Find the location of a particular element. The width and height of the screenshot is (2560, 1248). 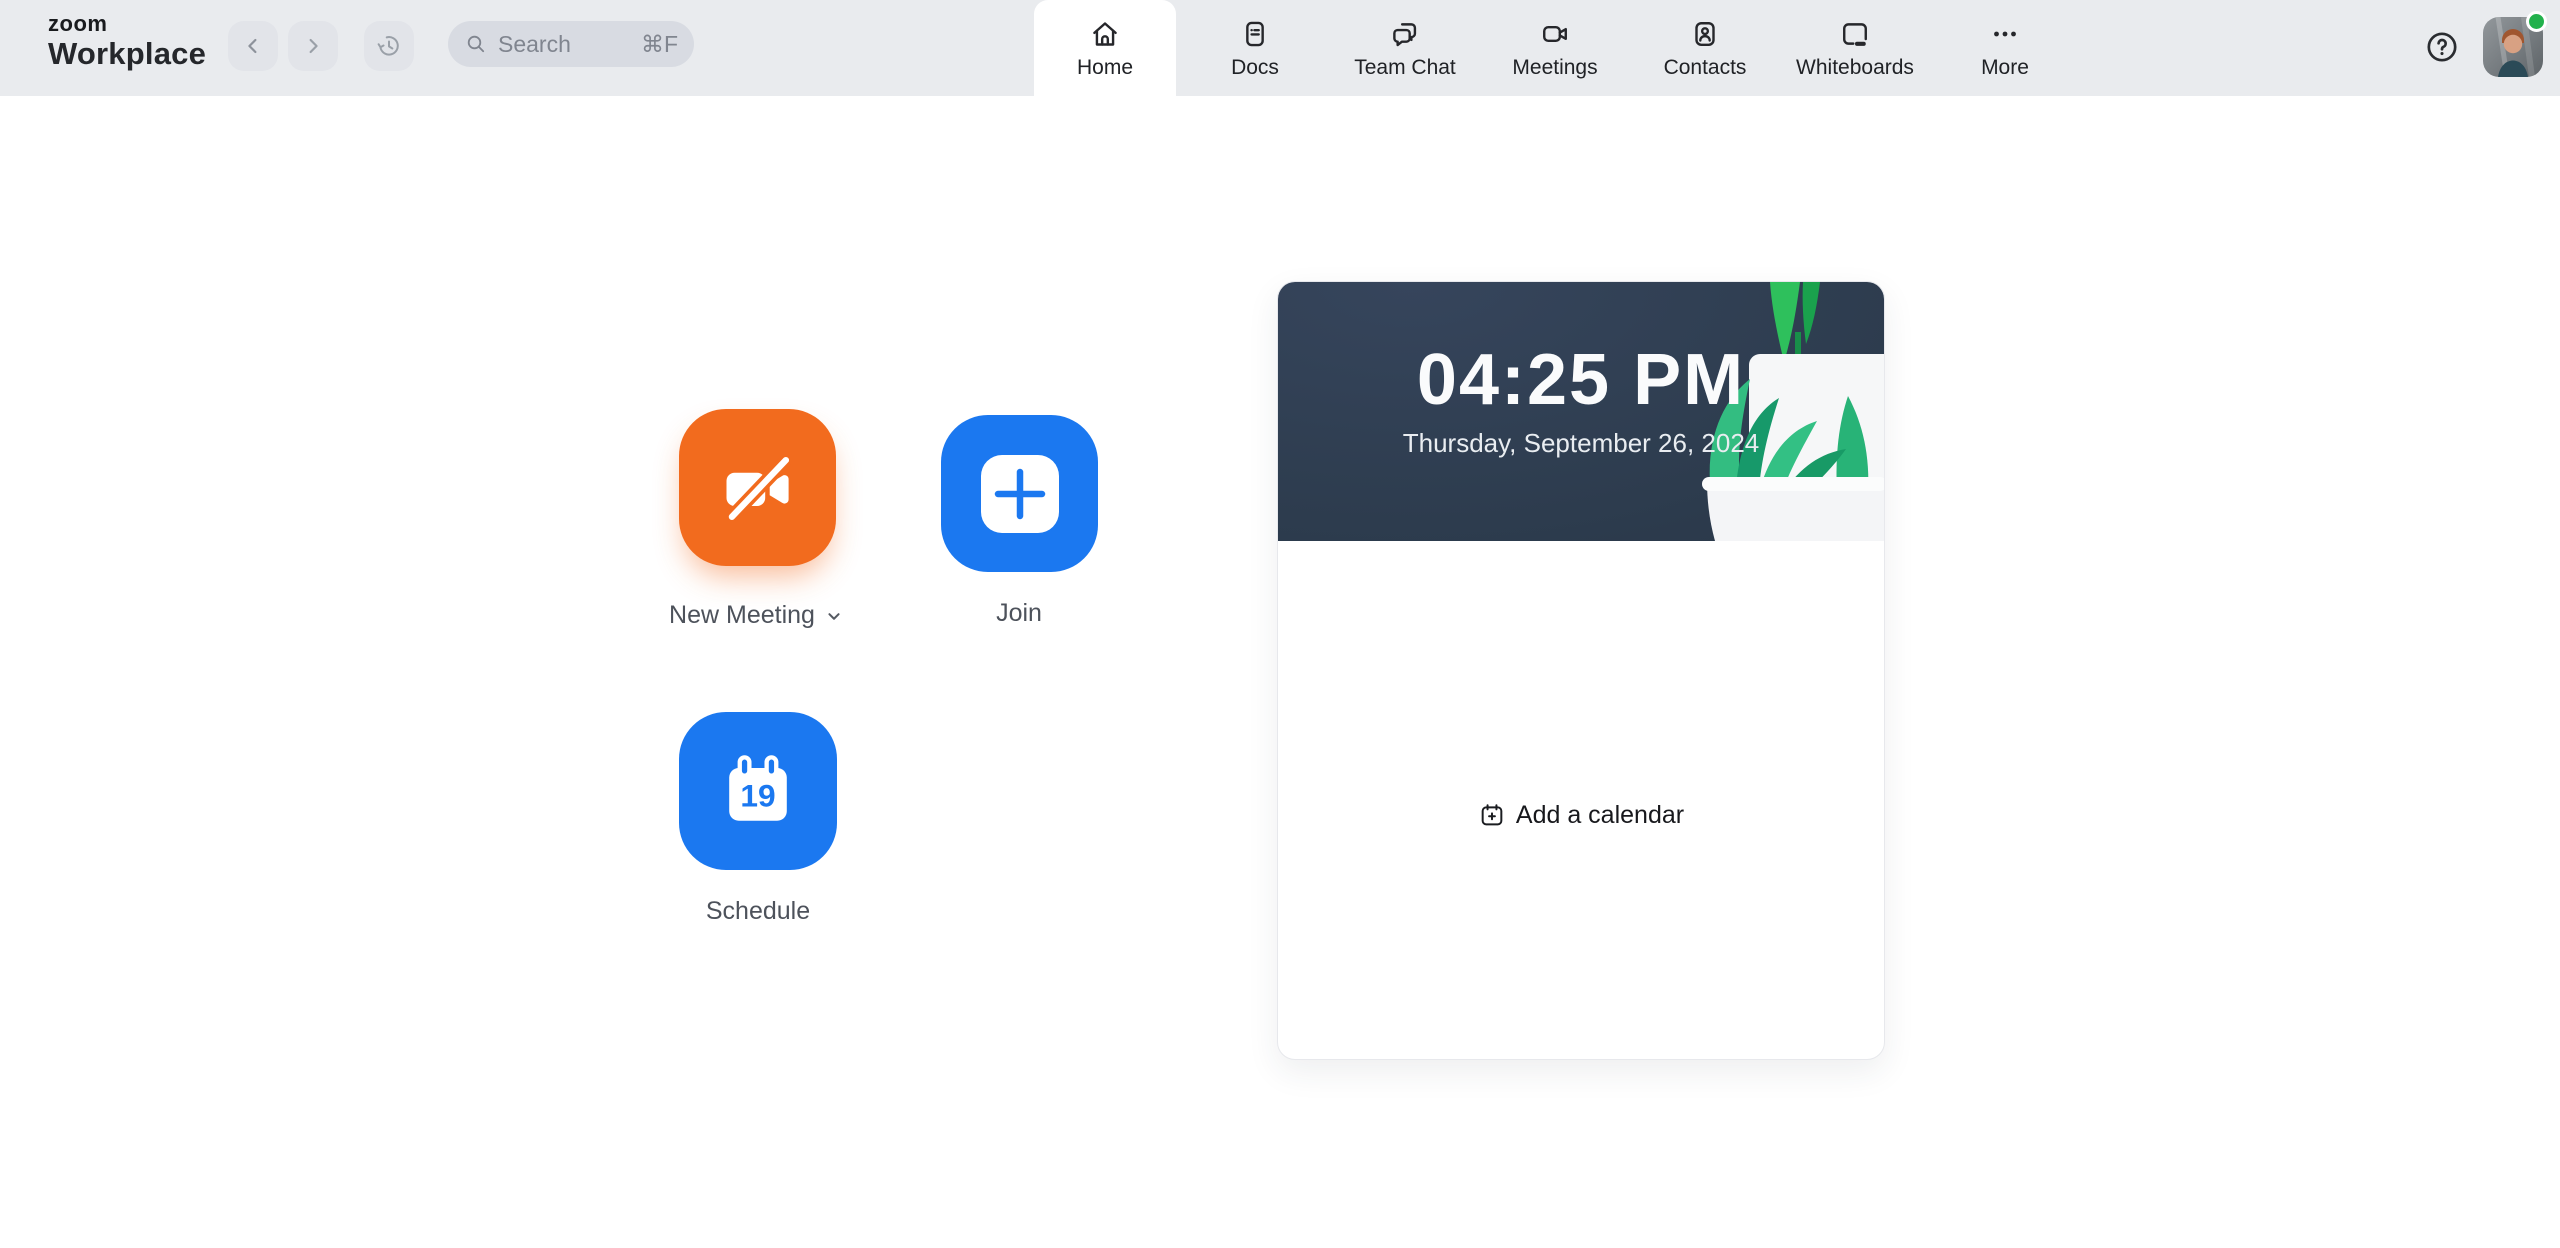

schedule-label-text: Schedule is located at coordinates (758, 911).